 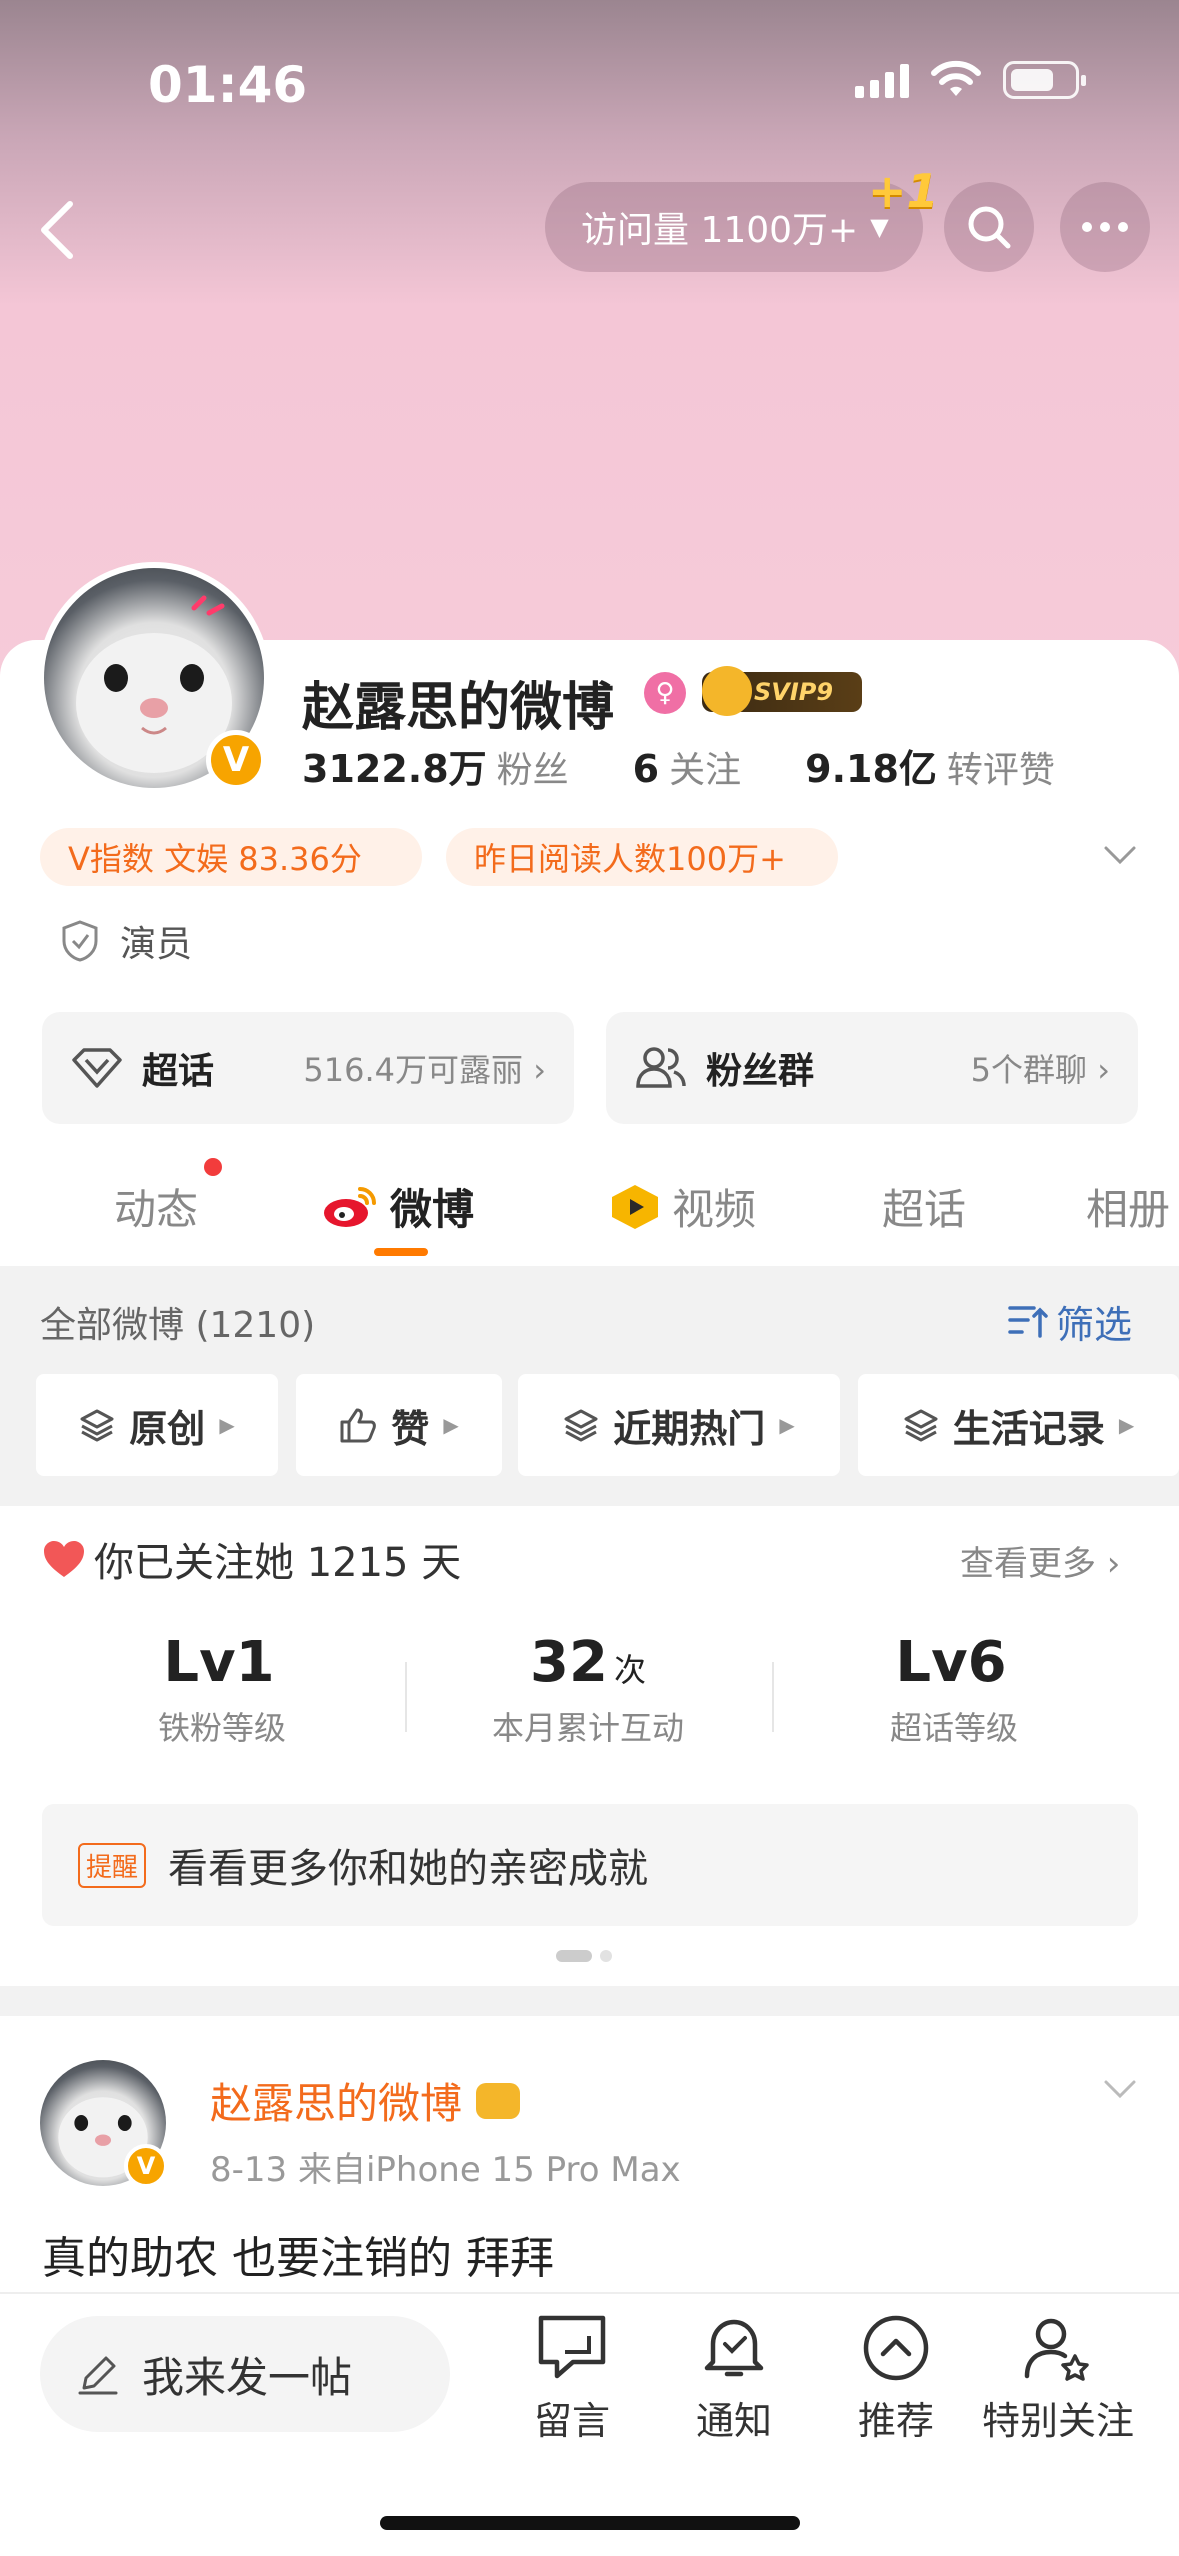 What do you see at coordinates (80, 941) in the screenshot?
I see `shield-icon` at bounding box center [80, 941].